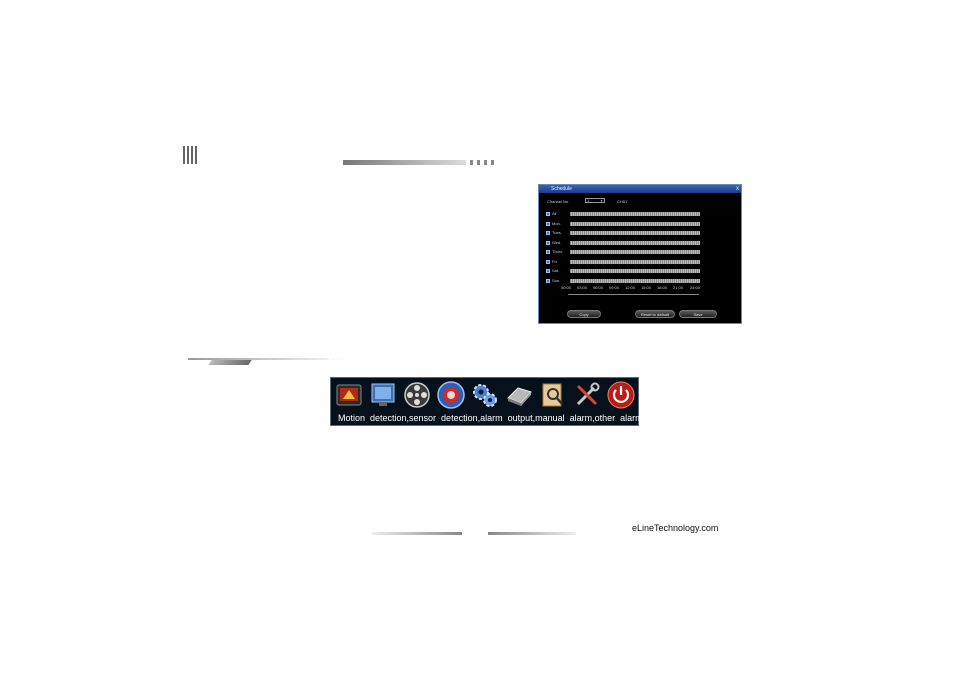  What do you see at coordinates (558, 201) in the screenshot?
I see `channel-label: Channel No.` at bounding box center [558, 201].